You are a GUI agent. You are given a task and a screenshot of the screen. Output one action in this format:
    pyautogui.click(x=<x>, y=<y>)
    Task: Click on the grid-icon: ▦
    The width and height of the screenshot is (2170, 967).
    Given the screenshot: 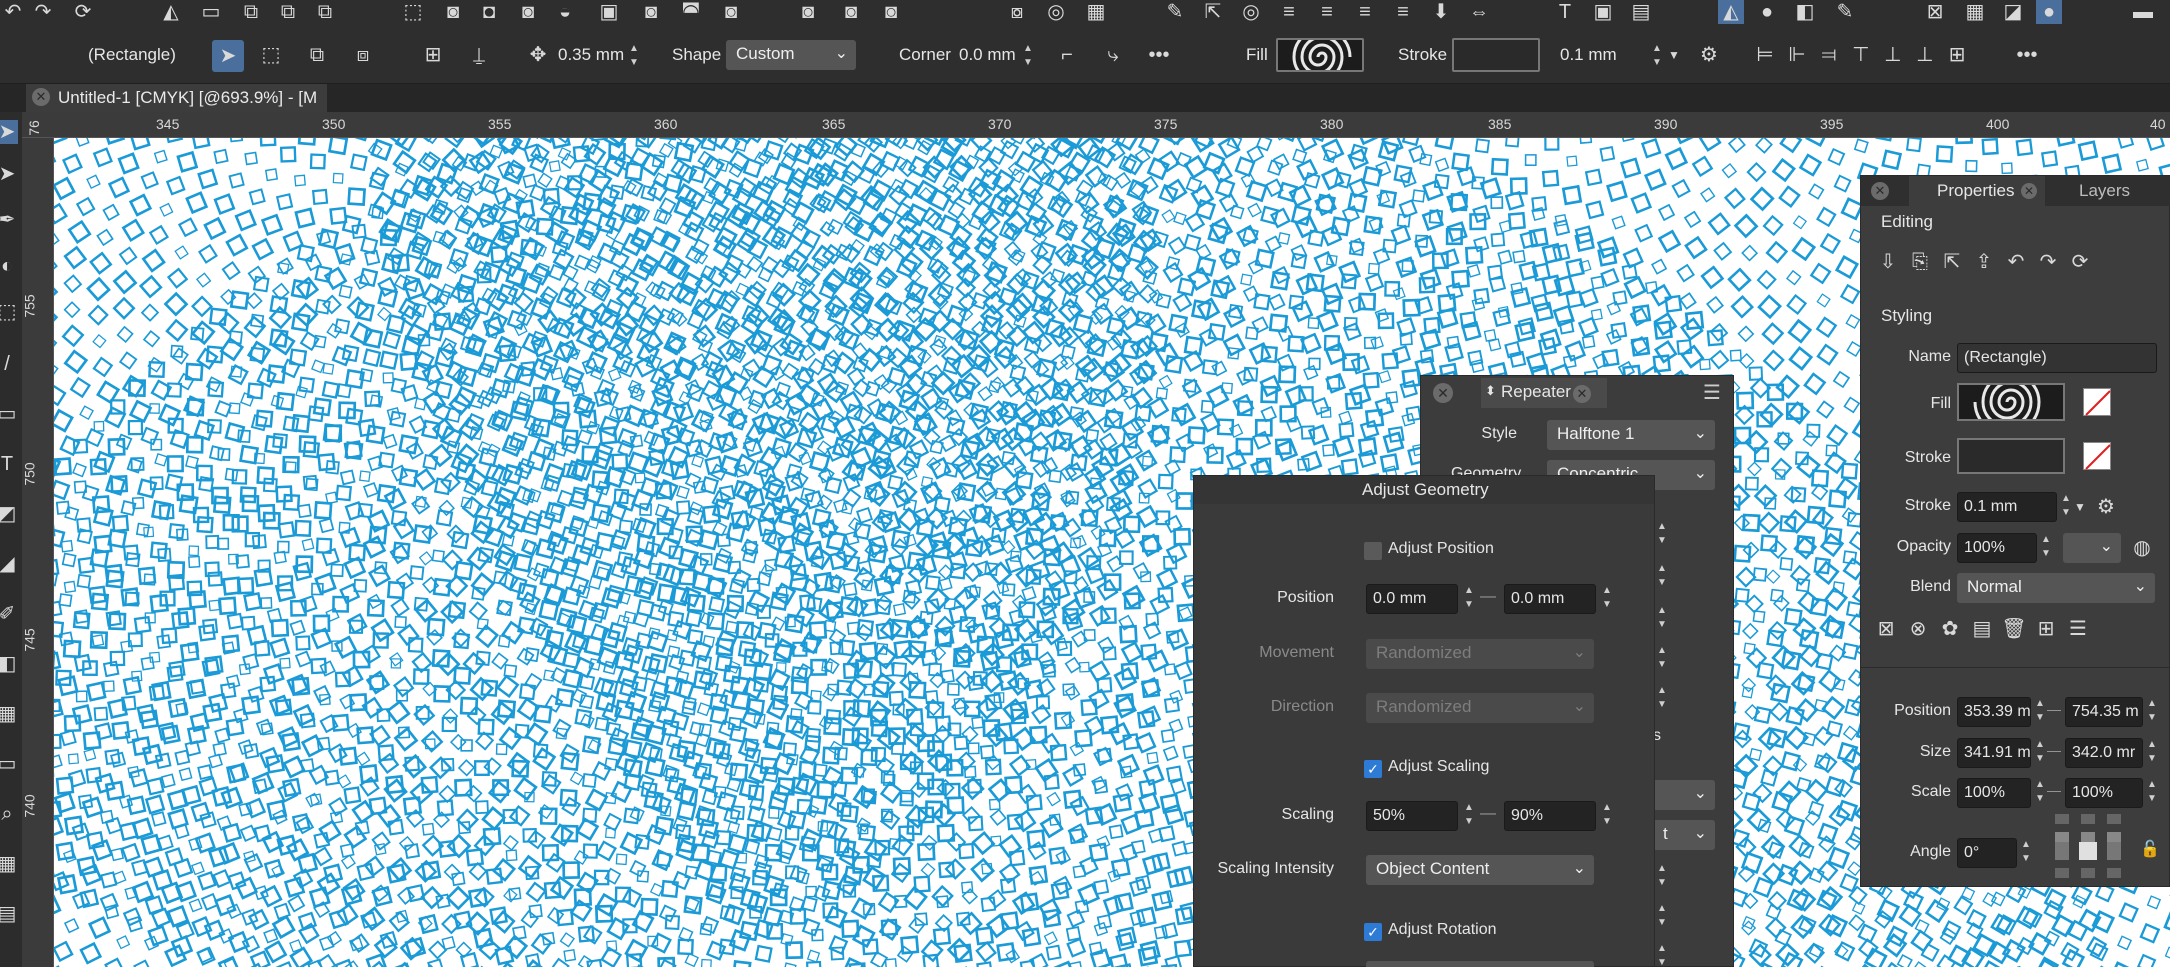 What is the action you would take?
    pyautogui.click(x=1096, y=12)
    